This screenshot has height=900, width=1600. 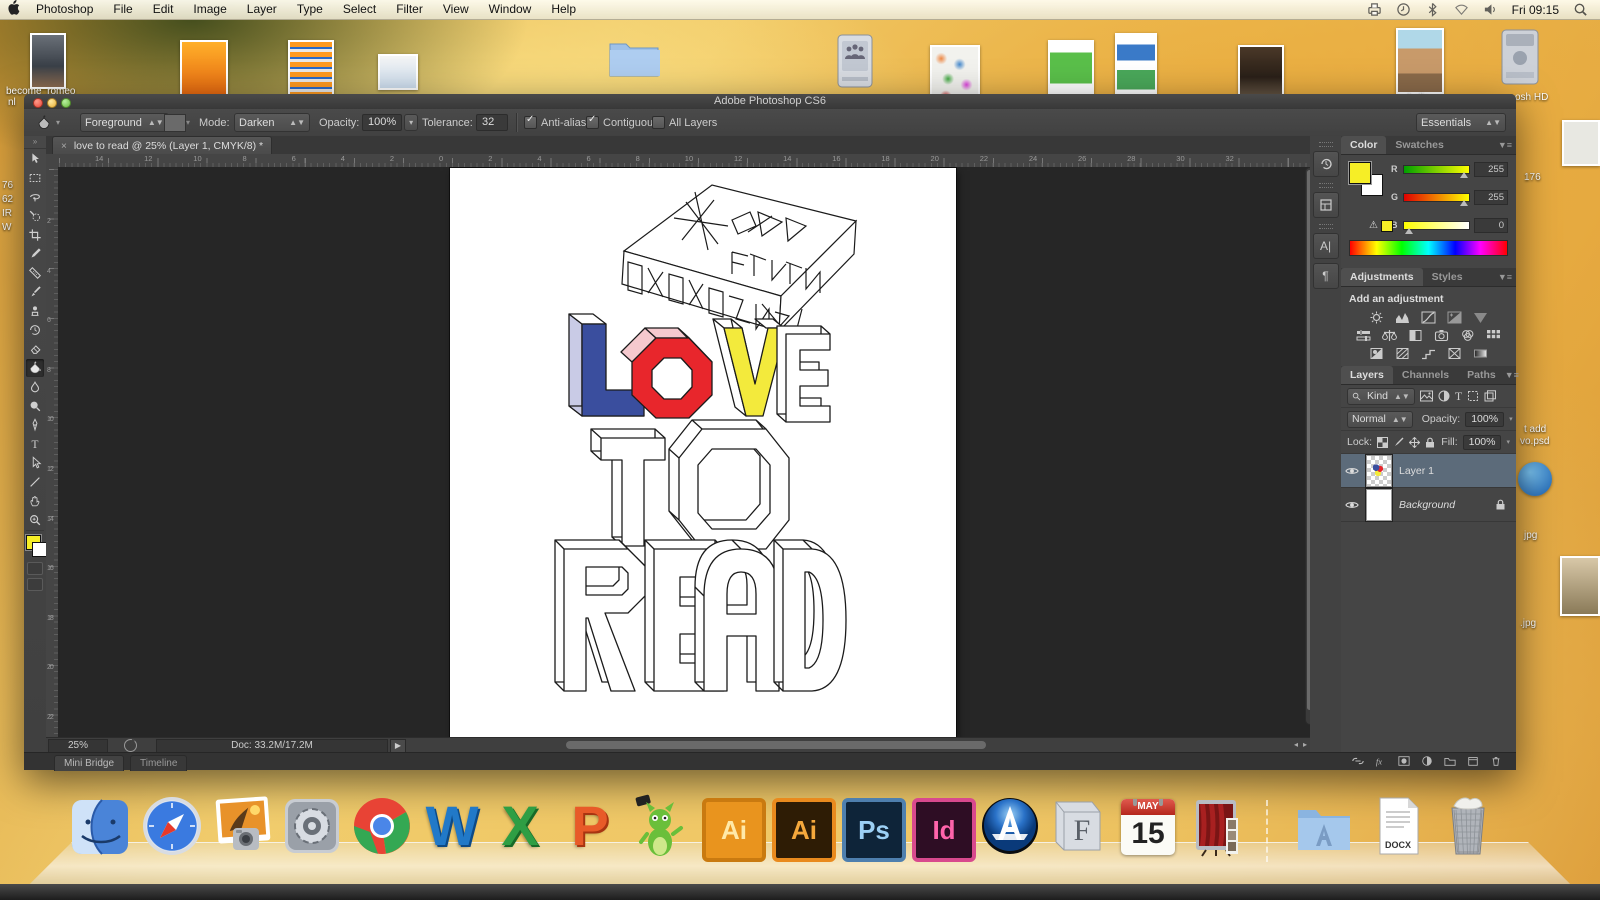 I want to click on window-titlebar: Adobe Photoshop CS6, so click(x=770, y=102).